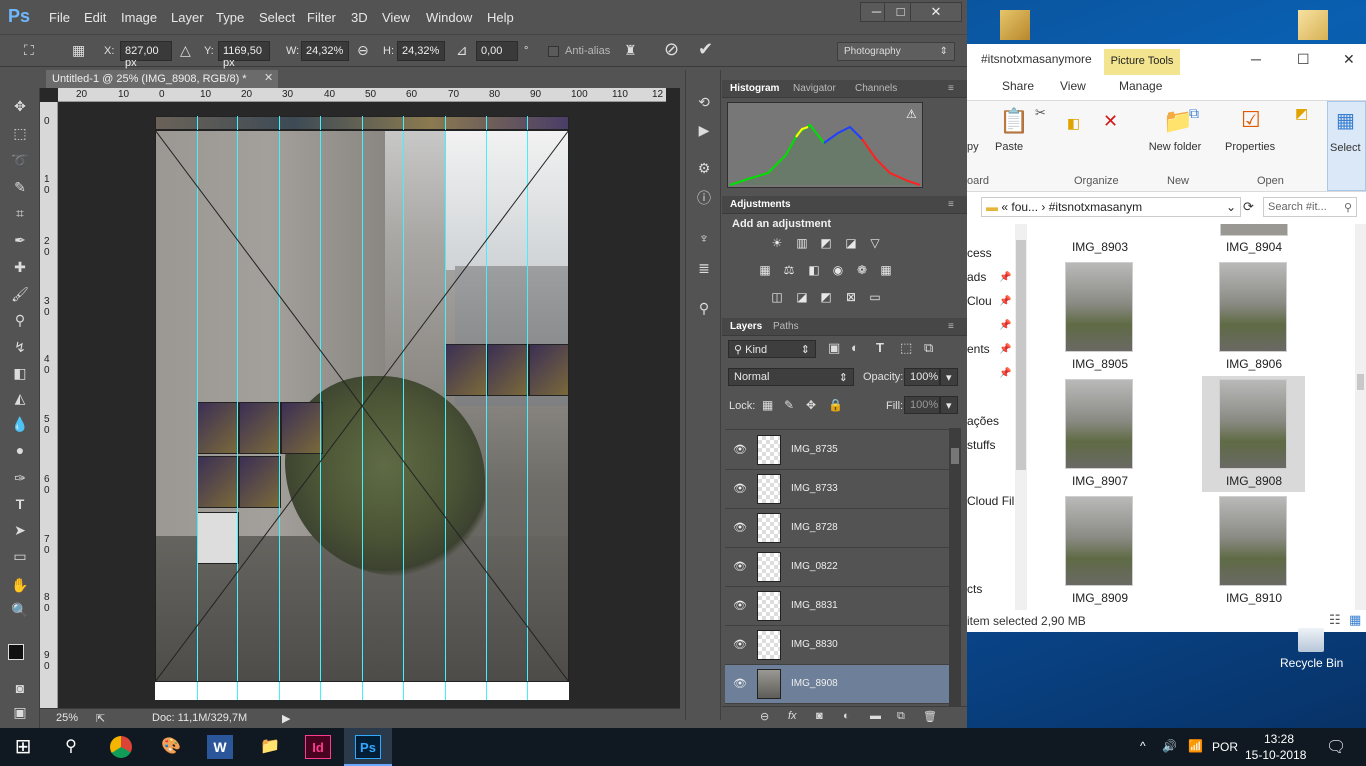 This screenshot has height=766, width=1366. What do you see at coordinates (777, 244) in the screenshot?
I see `brightness-icon: ☀` at bounding box center [777, 244].